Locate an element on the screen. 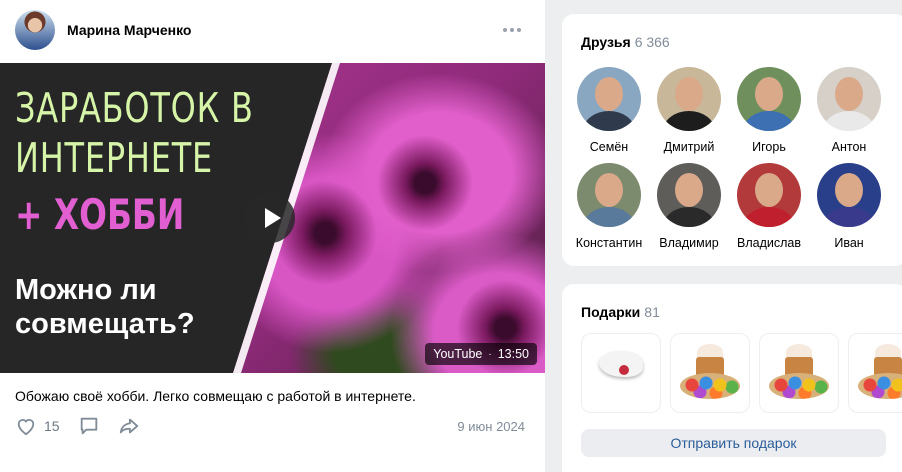  friend-item: Владислав is located at coordinates (769, 206).